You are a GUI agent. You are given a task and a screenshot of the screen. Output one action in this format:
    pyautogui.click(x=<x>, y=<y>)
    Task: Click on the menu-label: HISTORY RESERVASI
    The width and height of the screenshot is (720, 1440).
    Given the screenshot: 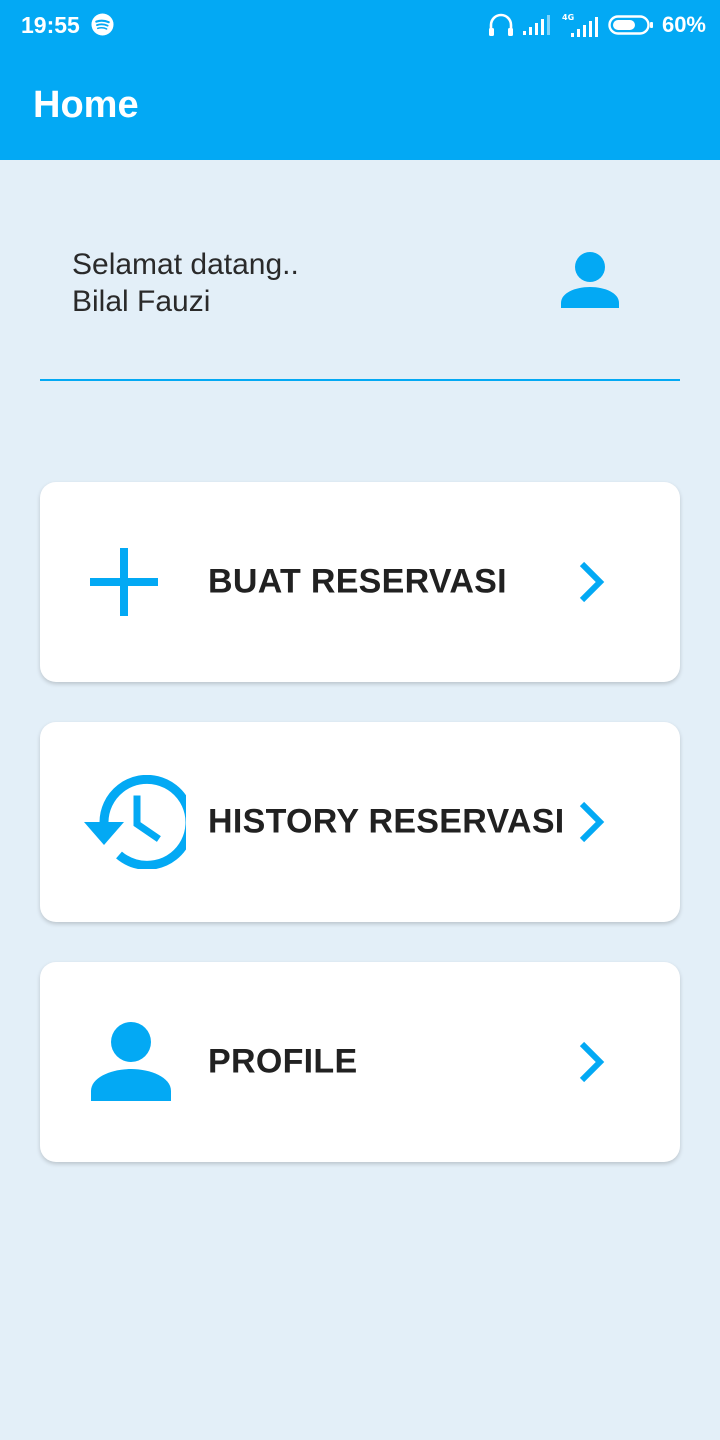 What is the action you would take?
    pyautogui.click(x=386, y=821)
    